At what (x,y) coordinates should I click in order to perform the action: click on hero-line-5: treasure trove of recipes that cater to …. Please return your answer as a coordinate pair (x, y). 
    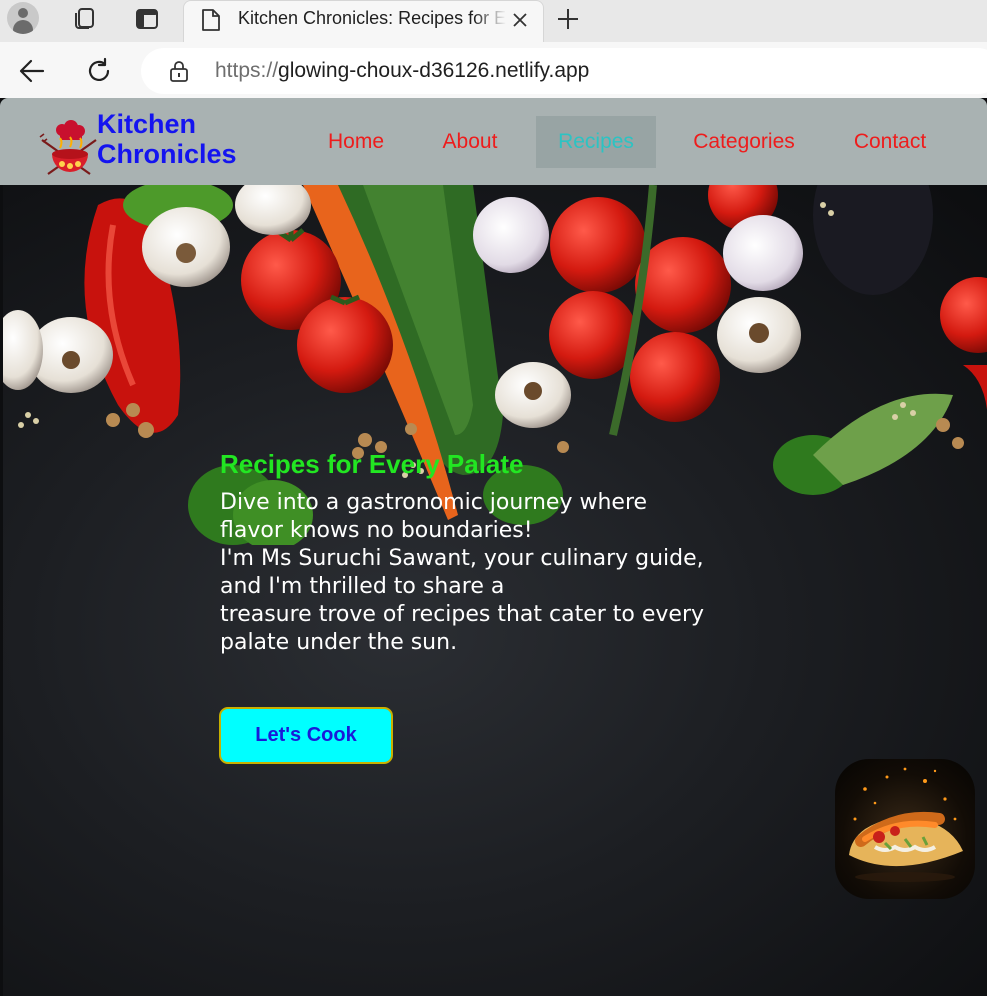
    Looking at the image, I should click on (462, 614).